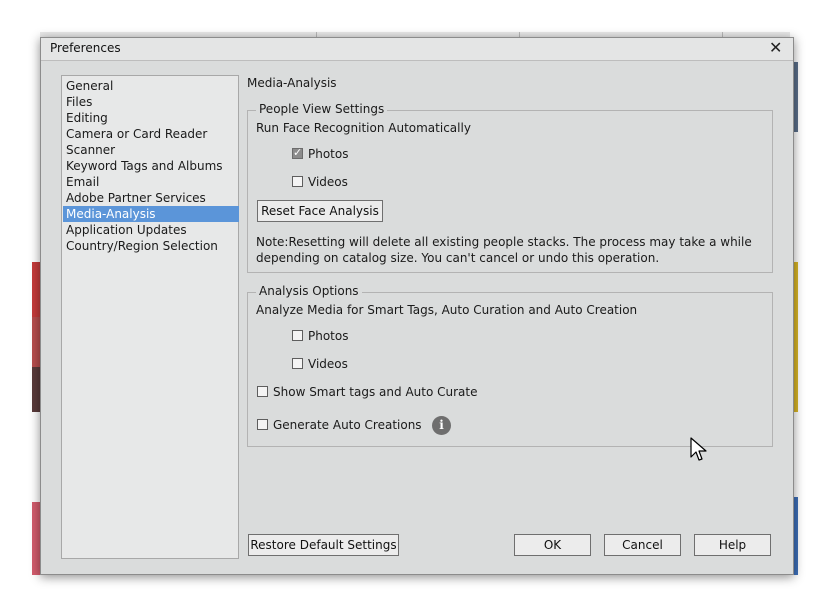  What do you see at coordinates (328, 154) in the screenshot?
I see `face-photos-label: Photos` at bounding box center [328, 154].